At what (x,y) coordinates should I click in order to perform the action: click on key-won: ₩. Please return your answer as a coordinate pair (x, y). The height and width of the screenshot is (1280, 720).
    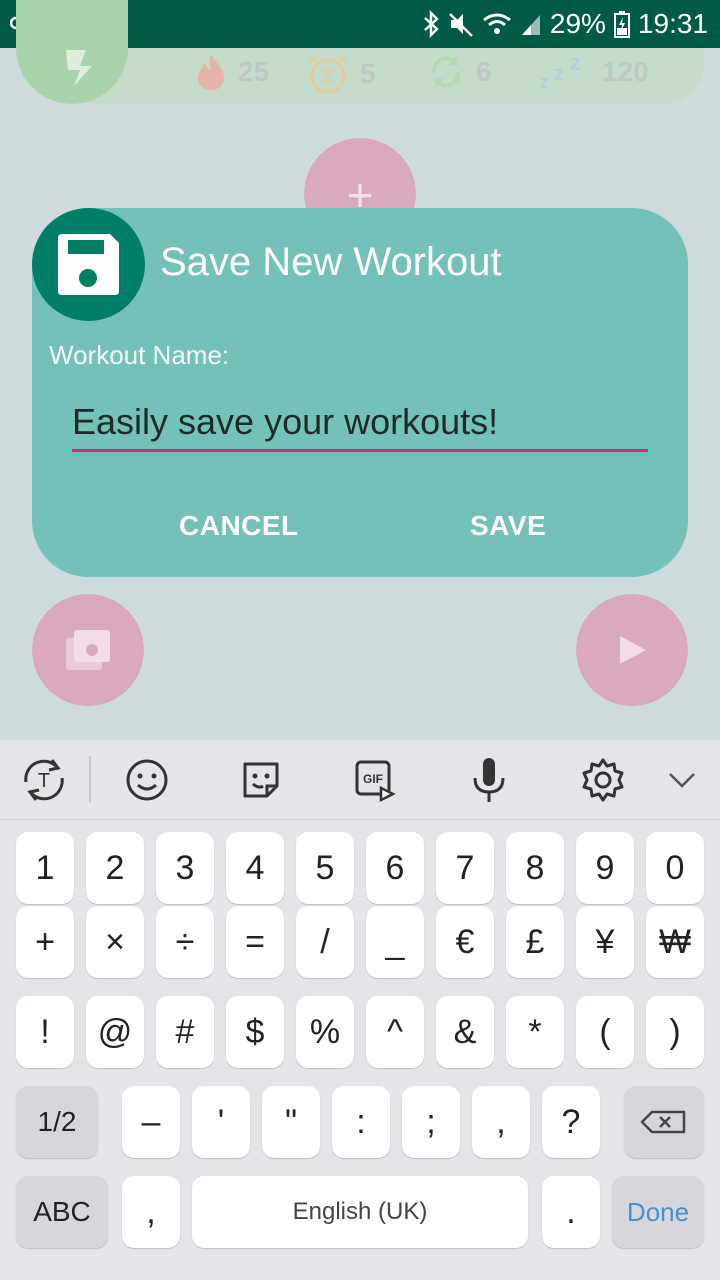
    Looking at the image, I should click on (675, 942).